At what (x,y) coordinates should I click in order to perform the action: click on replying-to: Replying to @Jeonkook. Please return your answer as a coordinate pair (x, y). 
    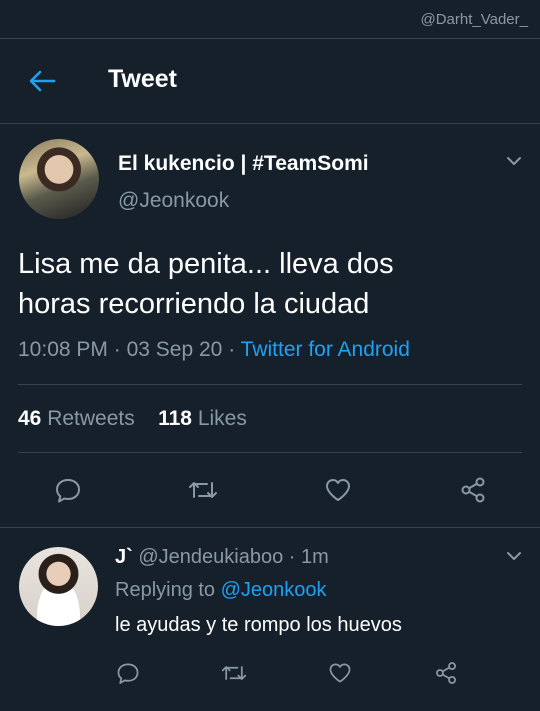
    Looking at the image, I should click on (221, 590).